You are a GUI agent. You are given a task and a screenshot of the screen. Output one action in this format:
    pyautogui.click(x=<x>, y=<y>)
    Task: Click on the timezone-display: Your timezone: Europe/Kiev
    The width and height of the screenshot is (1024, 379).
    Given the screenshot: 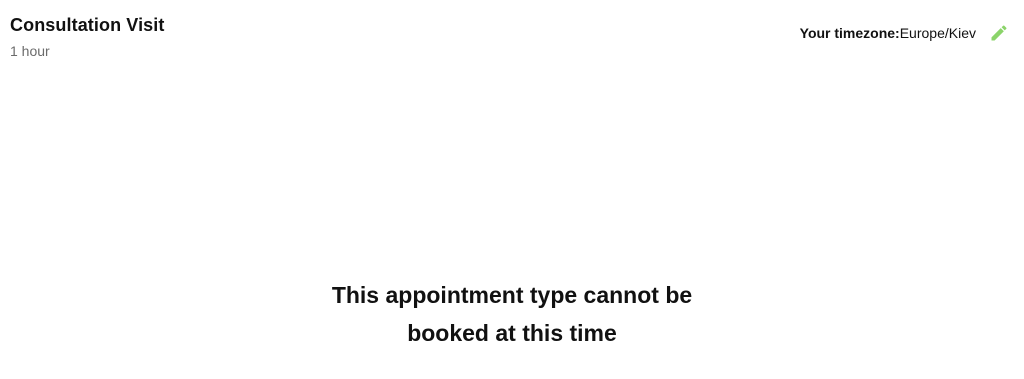 What is the action you would take?
    pyautogui.click(x=905, y=33)
    